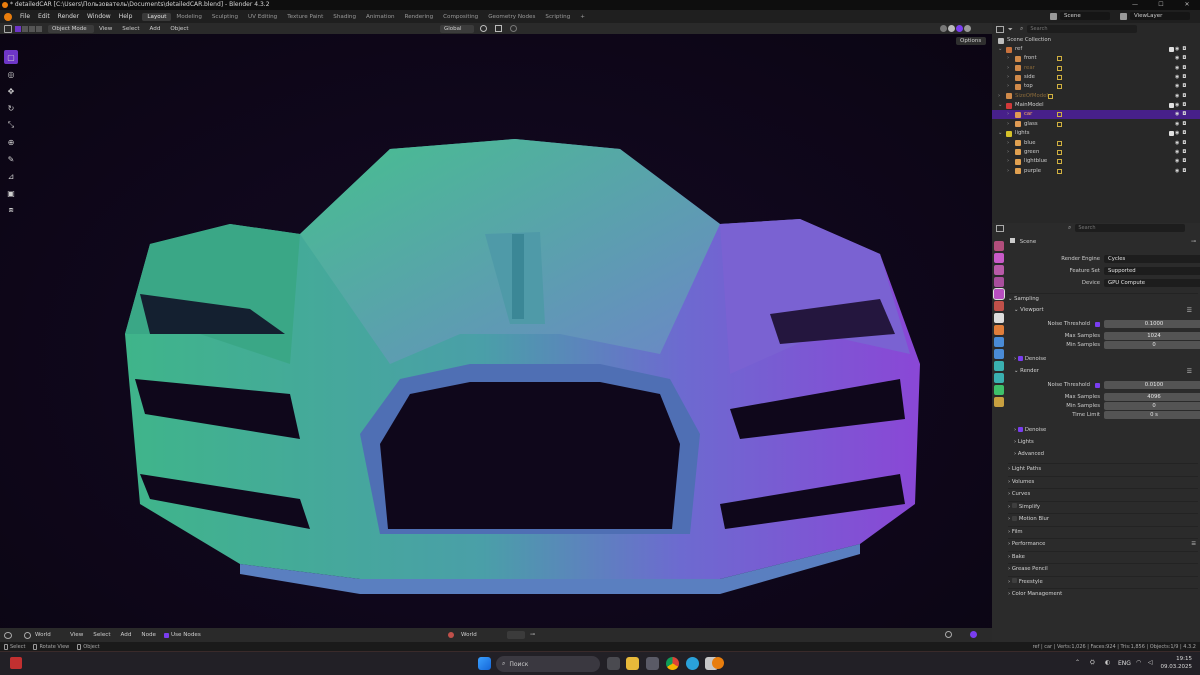 The image size is (1200, 675). What do you see at coordinates (1096, 161) in the screenshot?
I see `outliner-row-lightblue: › lightblue ◉◘` at bounding box center [1096, 161].